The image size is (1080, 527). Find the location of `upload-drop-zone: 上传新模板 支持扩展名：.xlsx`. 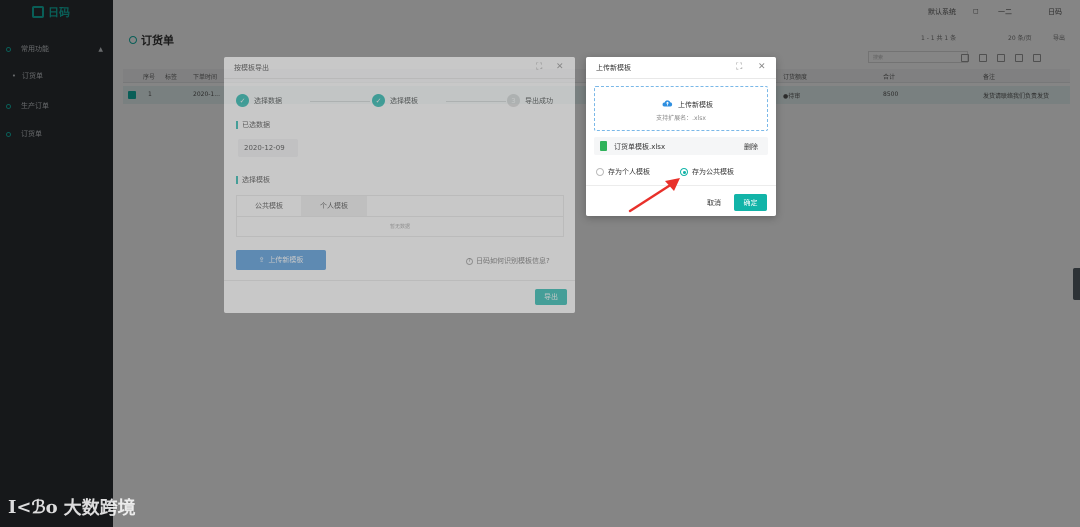

upload-drop-zone: 上传新模板 支持扩展名：.xlsx is located at coordinates (681, 108).